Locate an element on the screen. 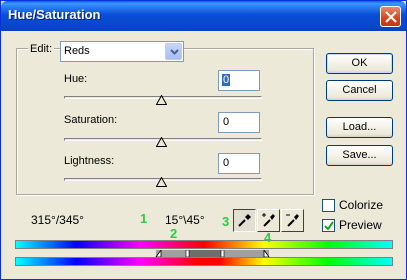  annotation-3: 3 is located at coordinates (226, 221).